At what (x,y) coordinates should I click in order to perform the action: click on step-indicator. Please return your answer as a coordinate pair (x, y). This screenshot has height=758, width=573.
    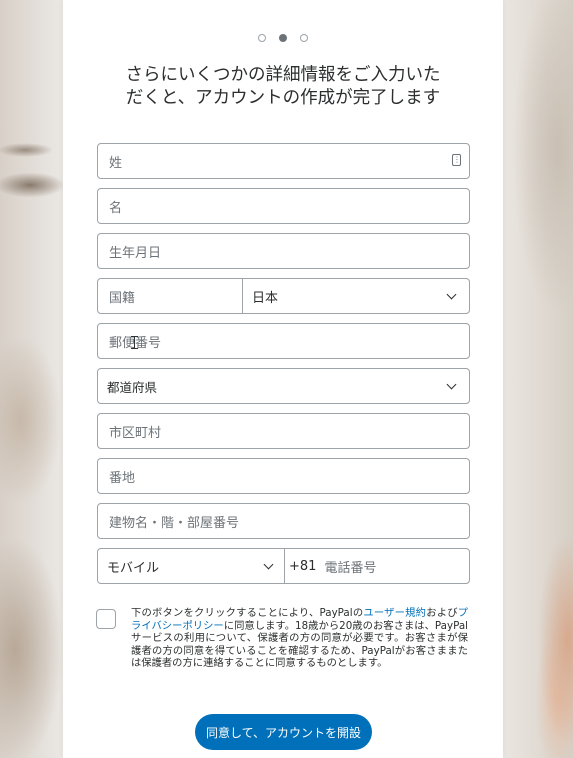
    Looking at the image, I should click on (283, 38).